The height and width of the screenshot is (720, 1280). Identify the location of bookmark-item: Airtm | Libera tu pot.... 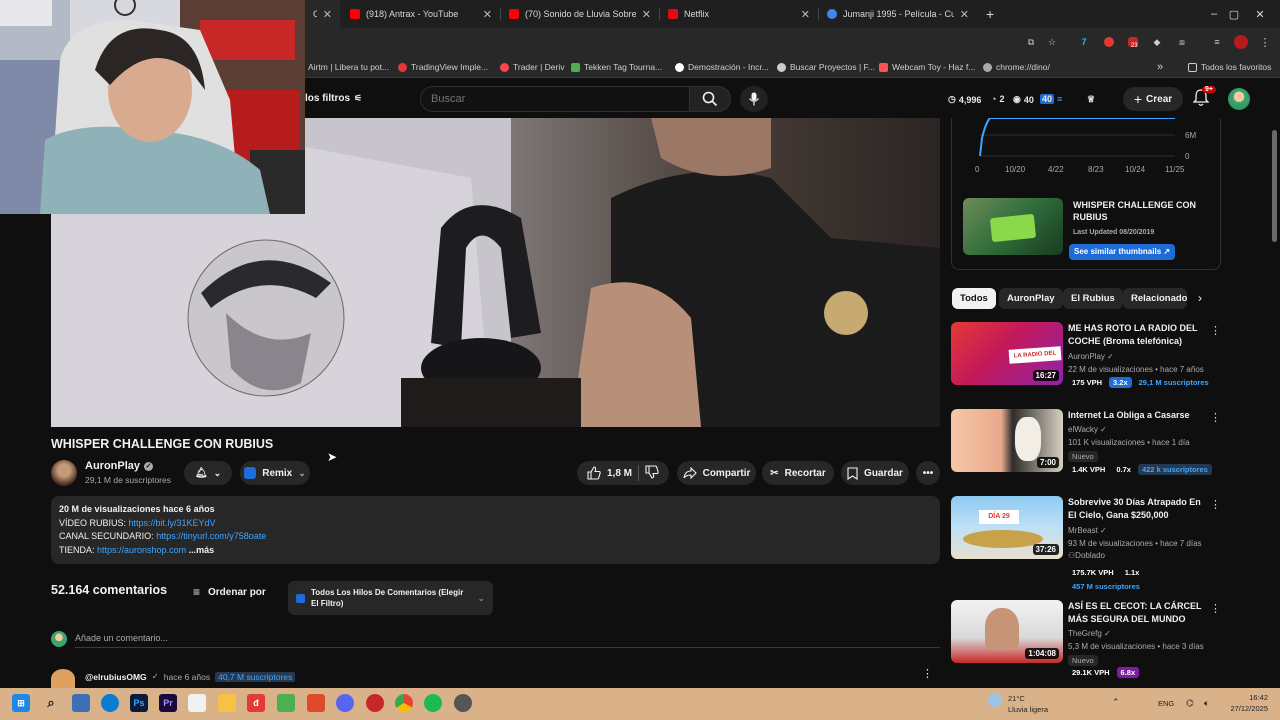
(348, 67).